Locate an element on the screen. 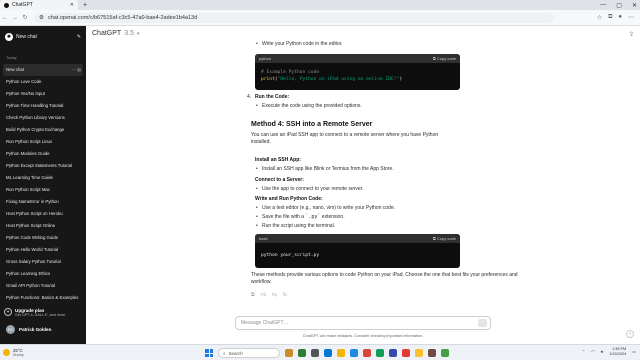  wifi-icon: ◠ is located at coordinates (593, 351).